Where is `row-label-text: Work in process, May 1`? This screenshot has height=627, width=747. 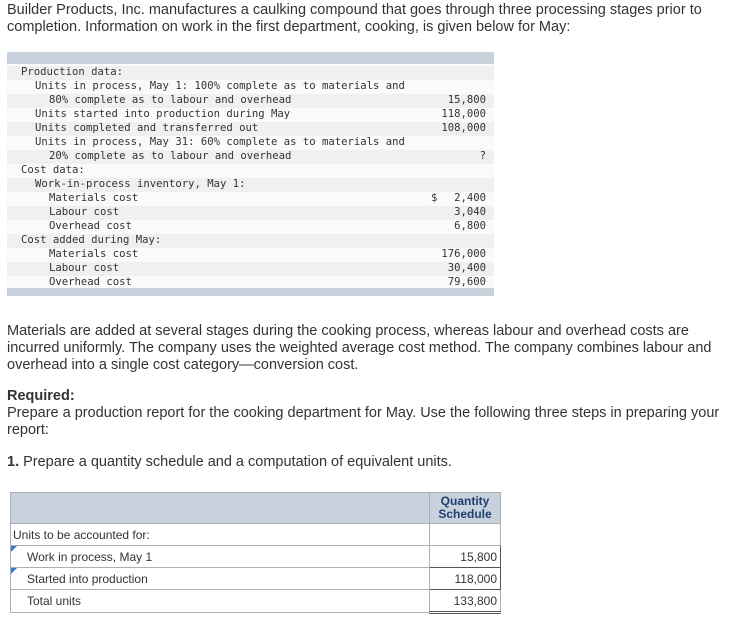
row-label-text: Work in process, May 1 is located at coordinates (90, 556).